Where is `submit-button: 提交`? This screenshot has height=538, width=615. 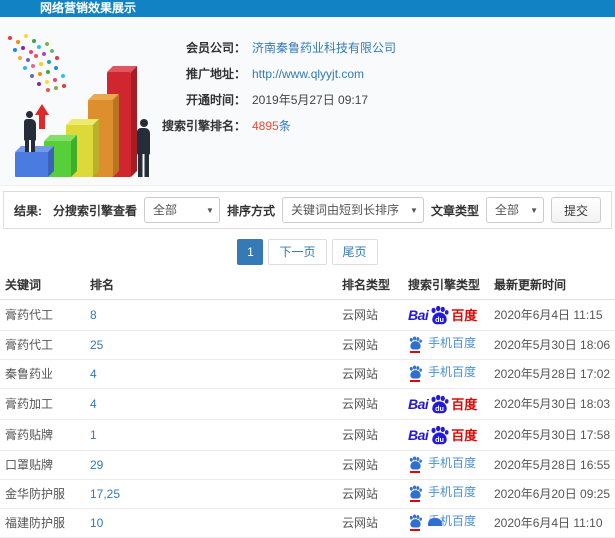
submit-button: 提交 is located at coordinates (575, 210).